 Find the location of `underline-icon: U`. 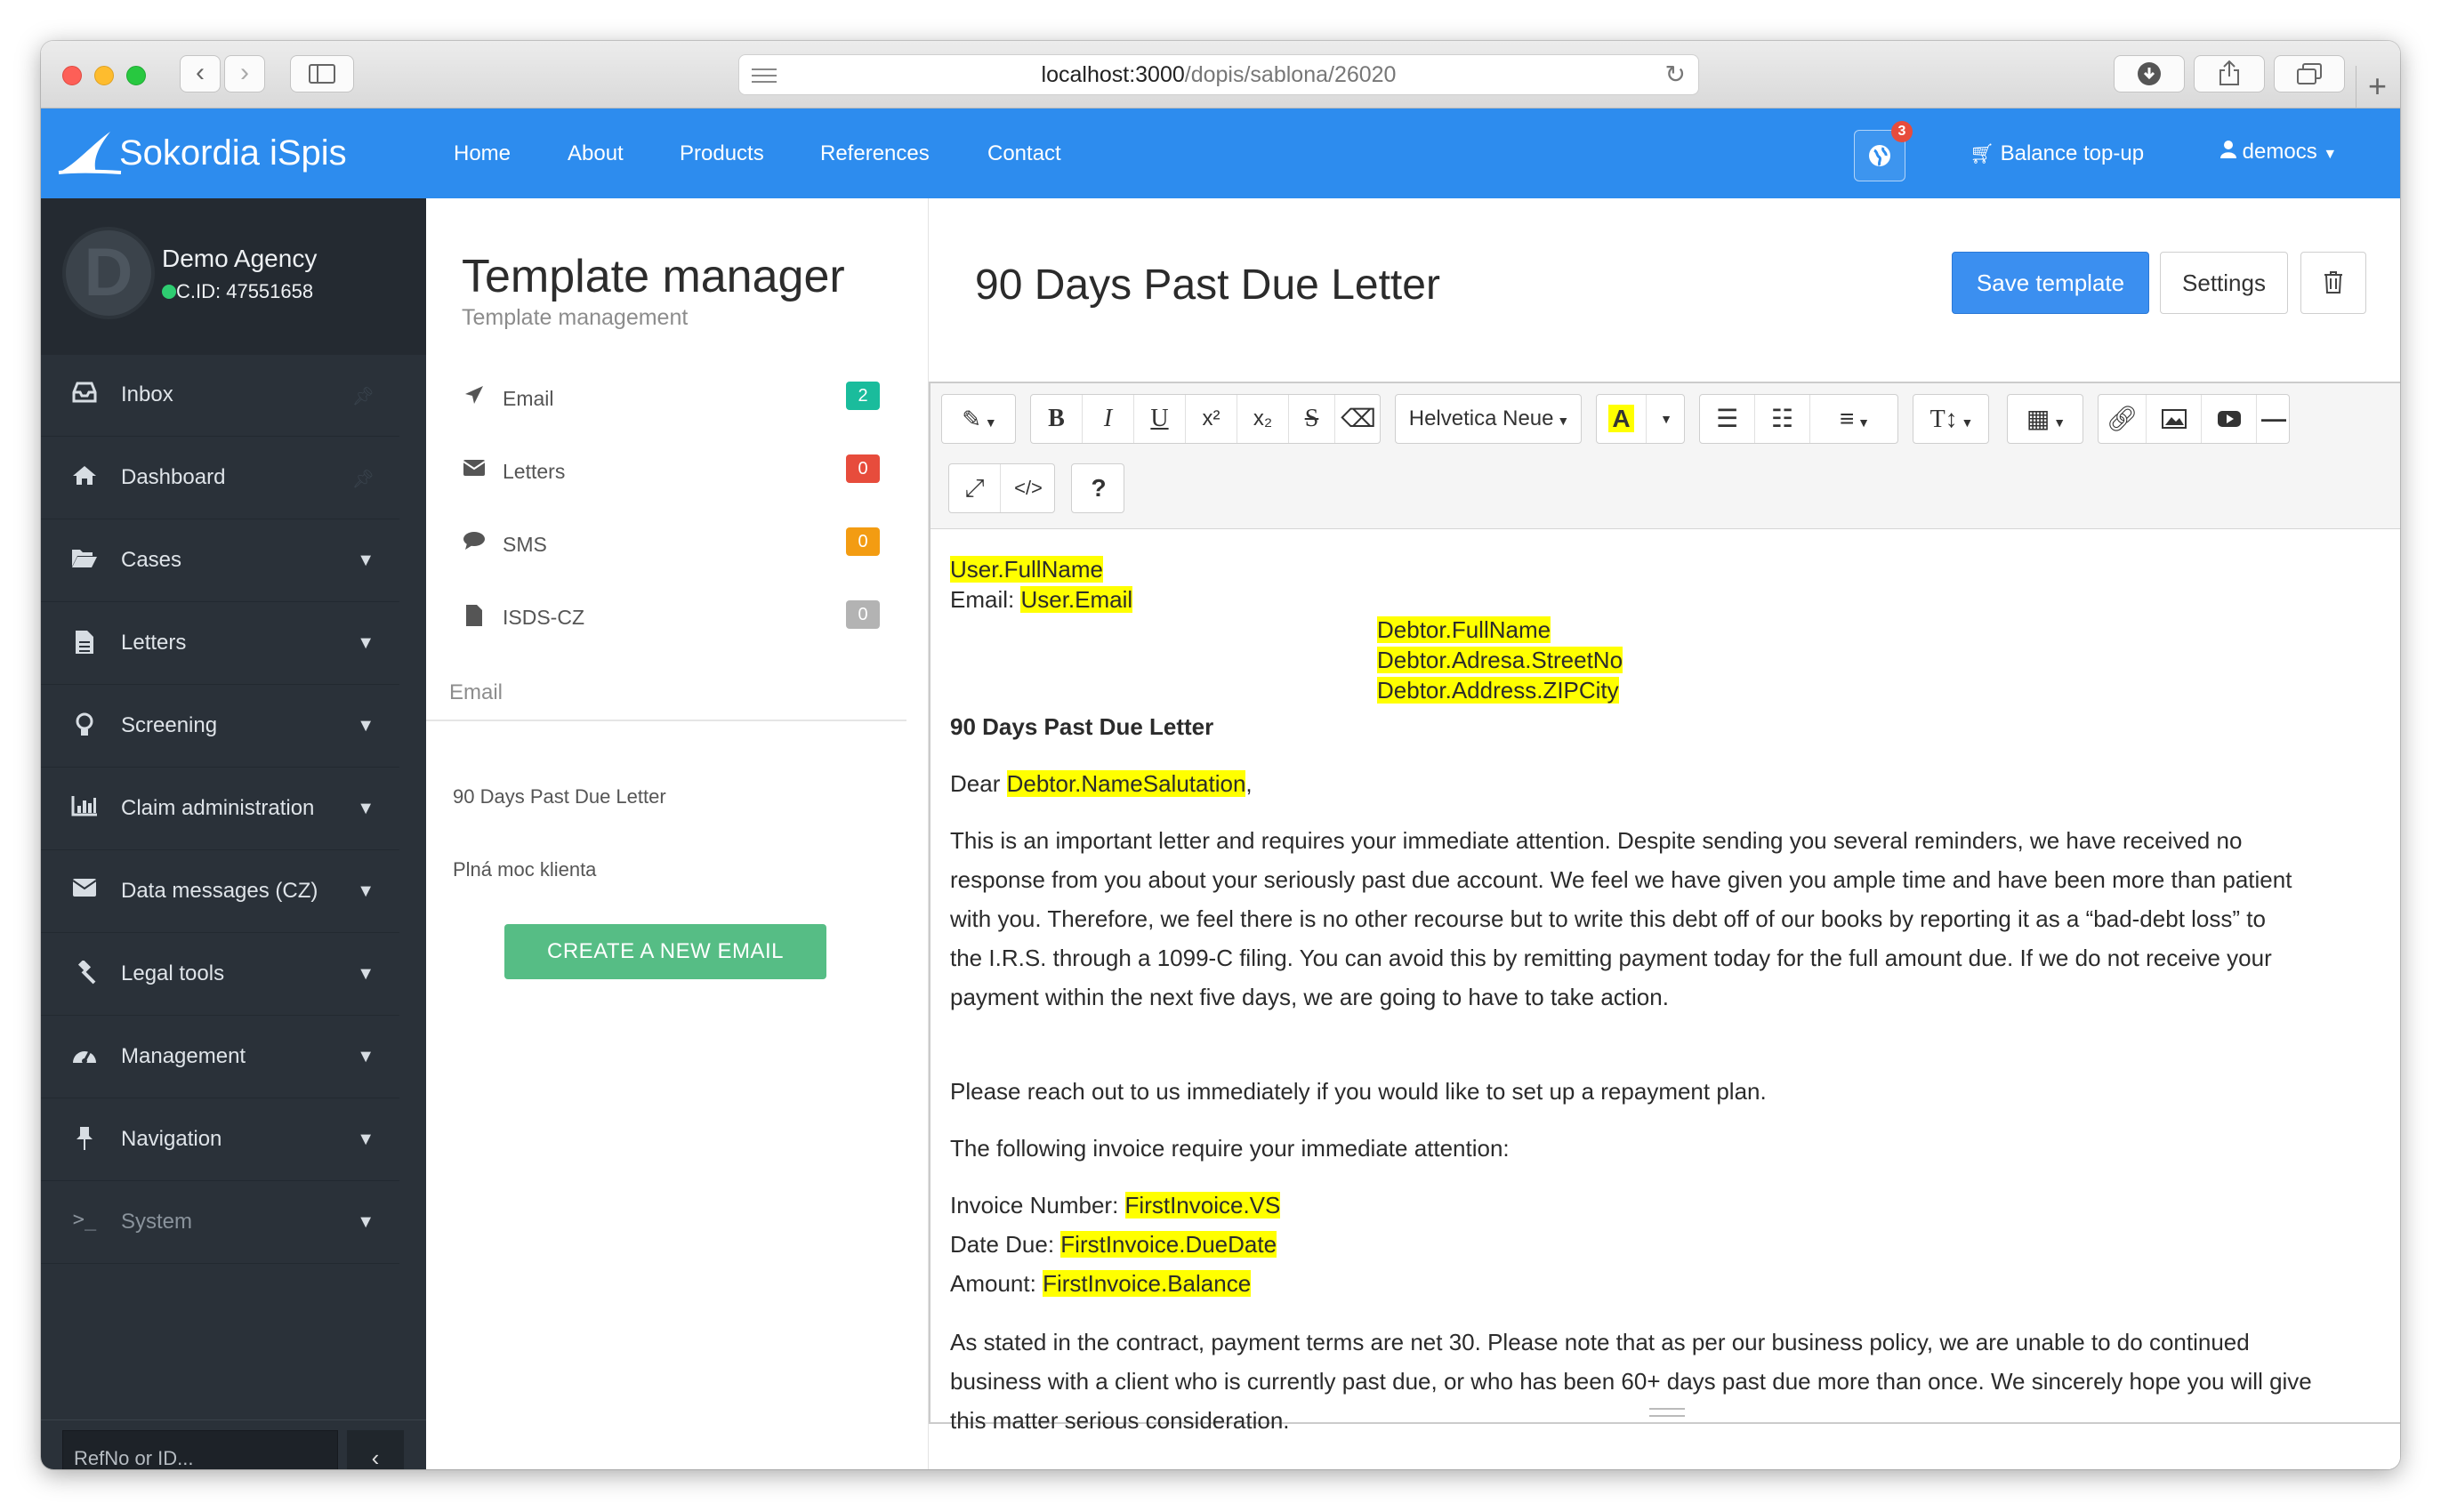

underline-icon: U is located at coordinates (1159, 419).